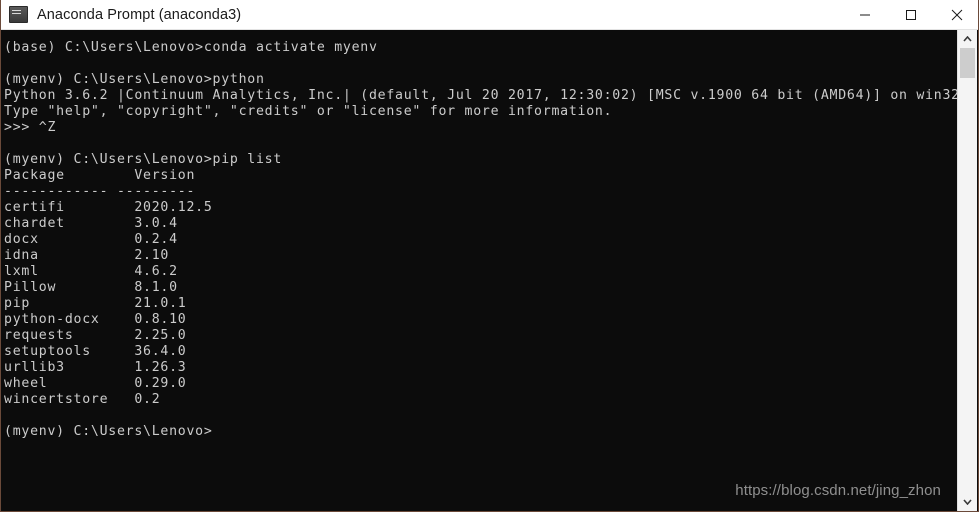  I want to click on scroll-down-button, so click(967, 502).